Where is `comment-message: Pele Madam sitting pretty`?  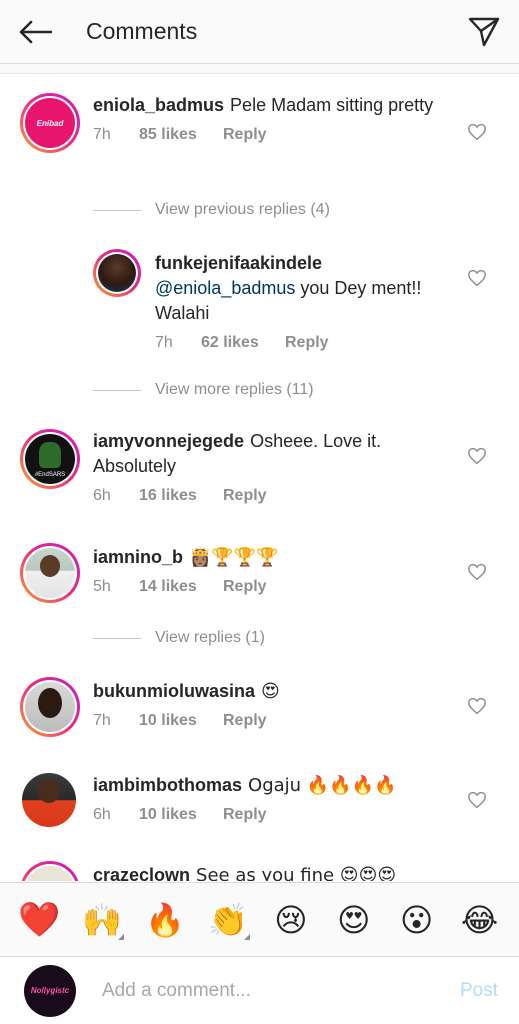 comment-message: Pele Madam sitting pretty is located at coordinates (332, 105).